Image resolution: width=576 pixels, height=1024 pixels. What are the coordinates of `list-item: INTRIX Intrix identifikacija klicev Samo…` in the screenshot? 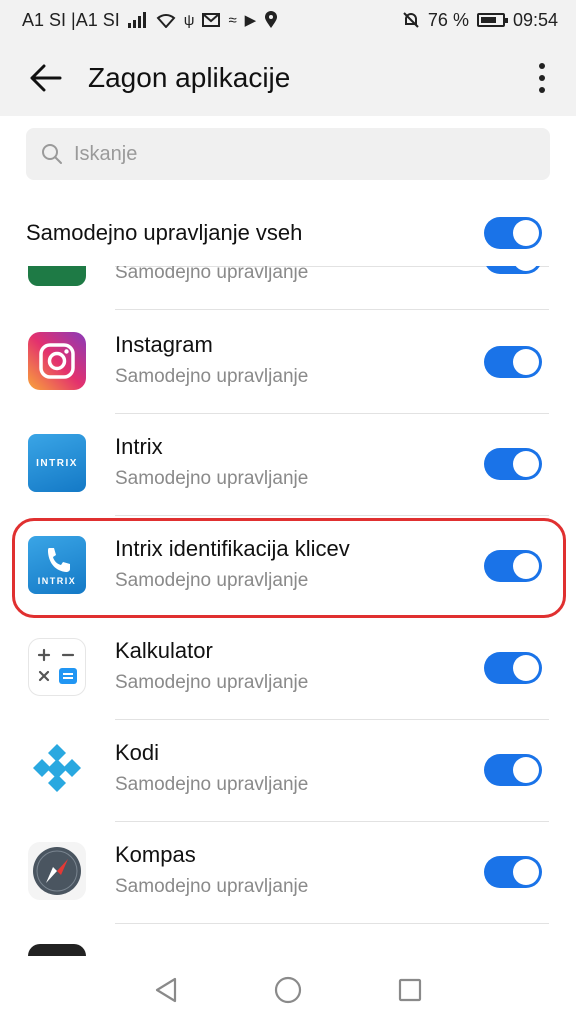 It's located at (288, 567).